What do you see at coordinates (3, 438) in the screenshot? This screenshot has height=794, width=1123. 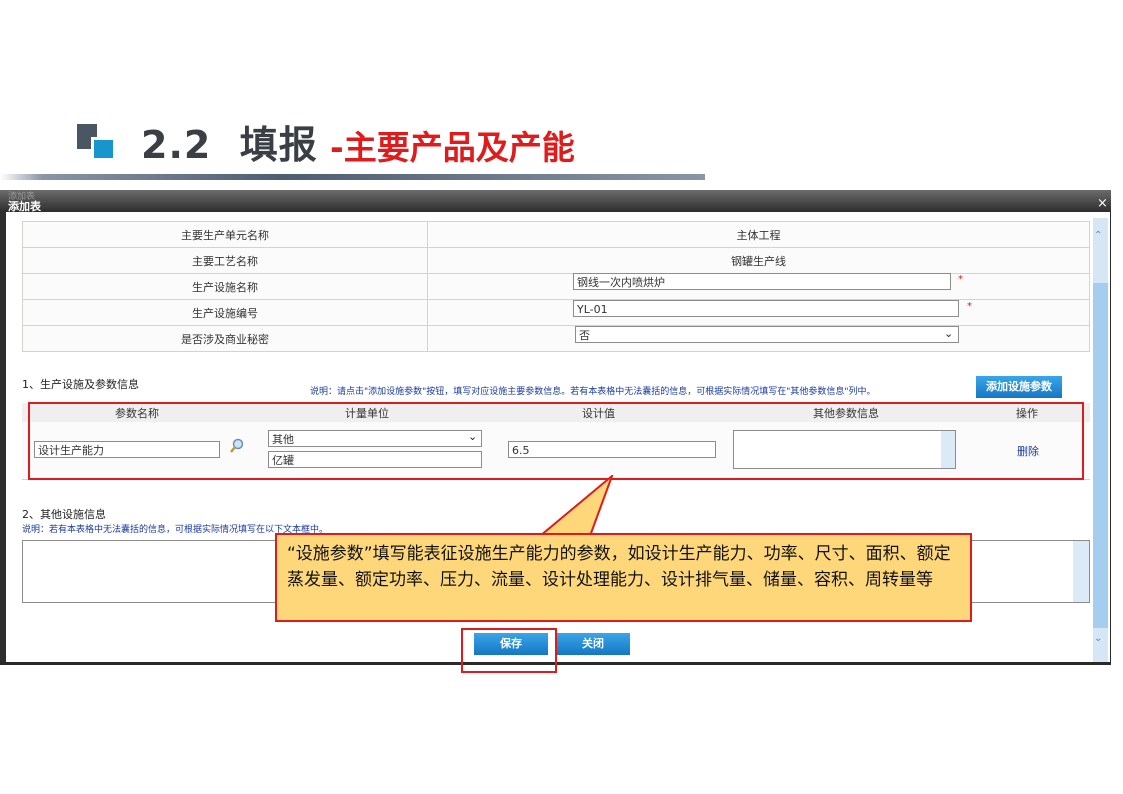 I see `dialog-left-border` at bounding box center [3, 438].